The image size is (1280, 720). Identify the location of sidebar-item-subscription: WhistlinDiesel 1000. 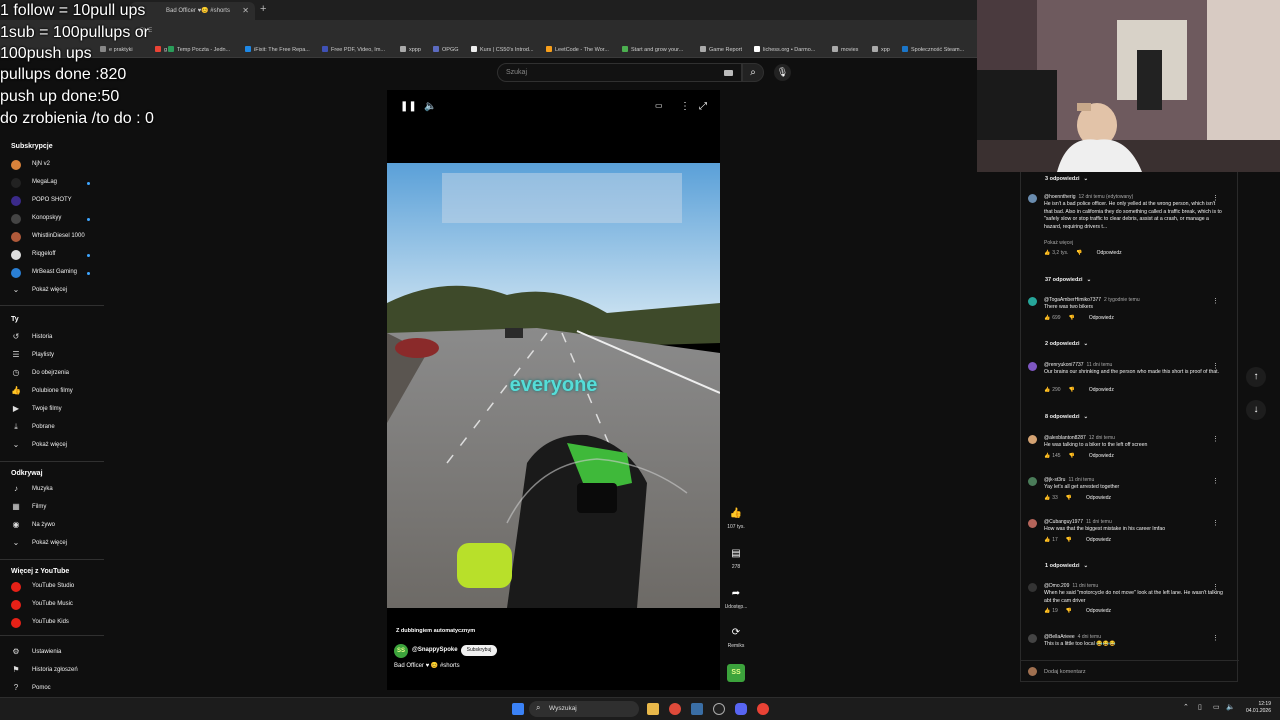
(52, 237).